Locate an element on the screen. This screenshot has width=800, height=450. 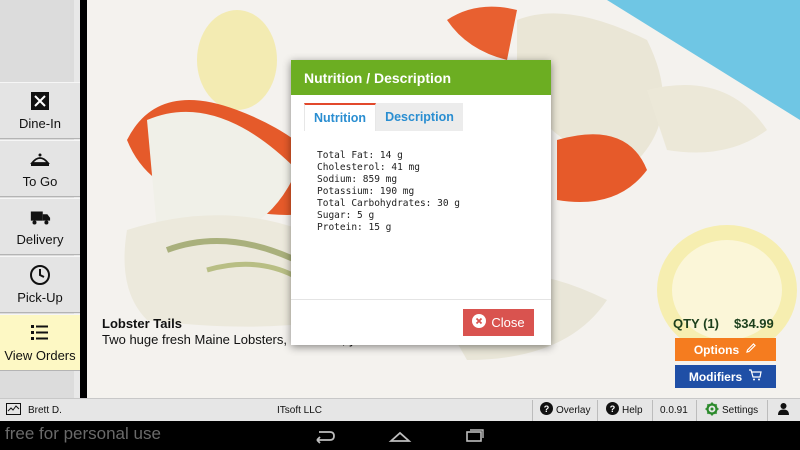
tab-description: Description is located at coordinates (419, 117).